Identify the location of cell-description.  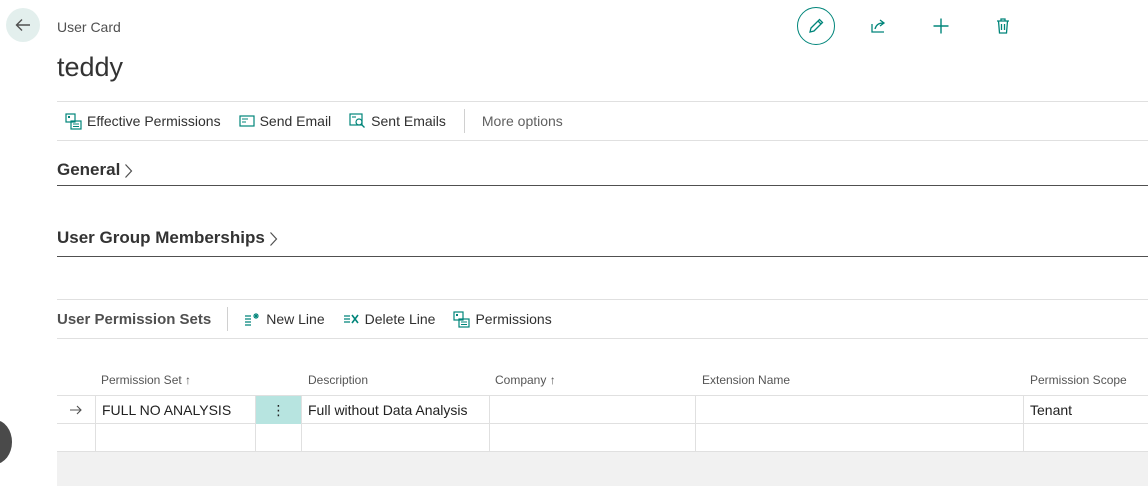
(396, 438).